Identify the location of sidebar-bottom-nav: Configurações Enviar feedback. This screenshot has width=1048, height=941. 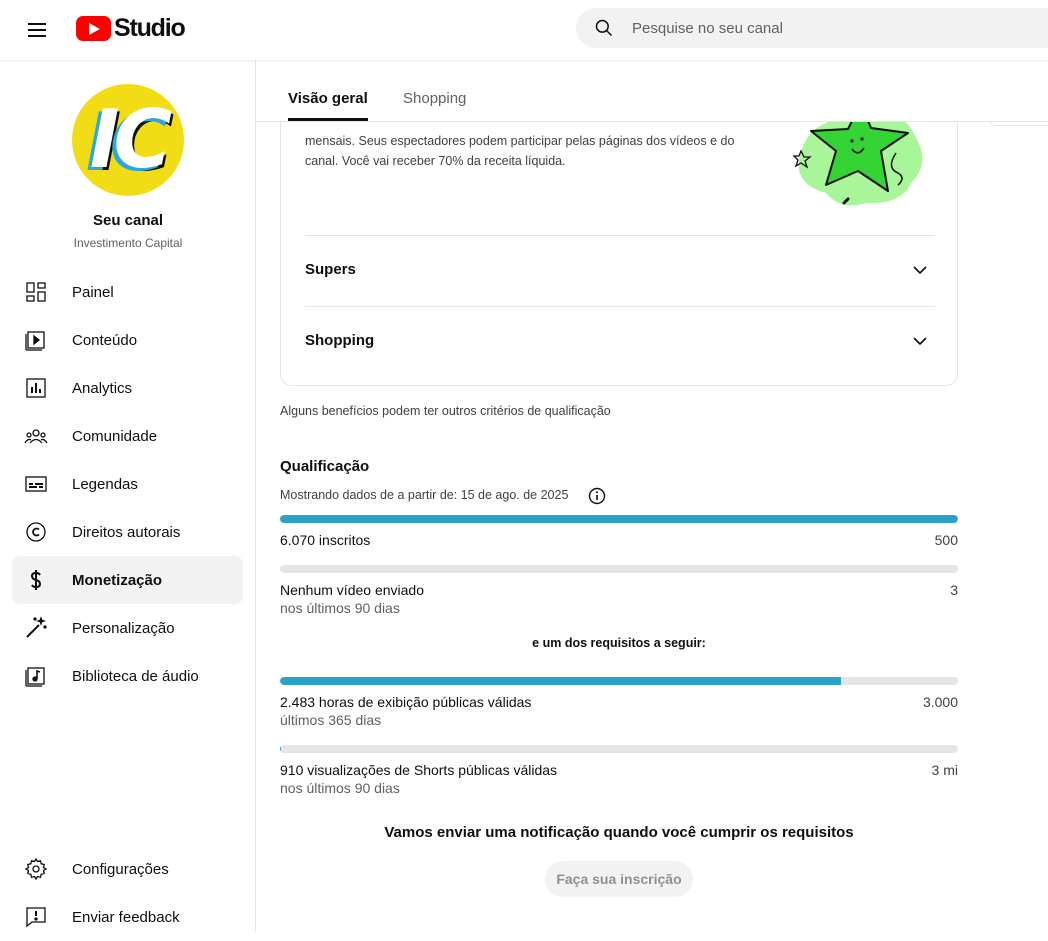
(127, 893).